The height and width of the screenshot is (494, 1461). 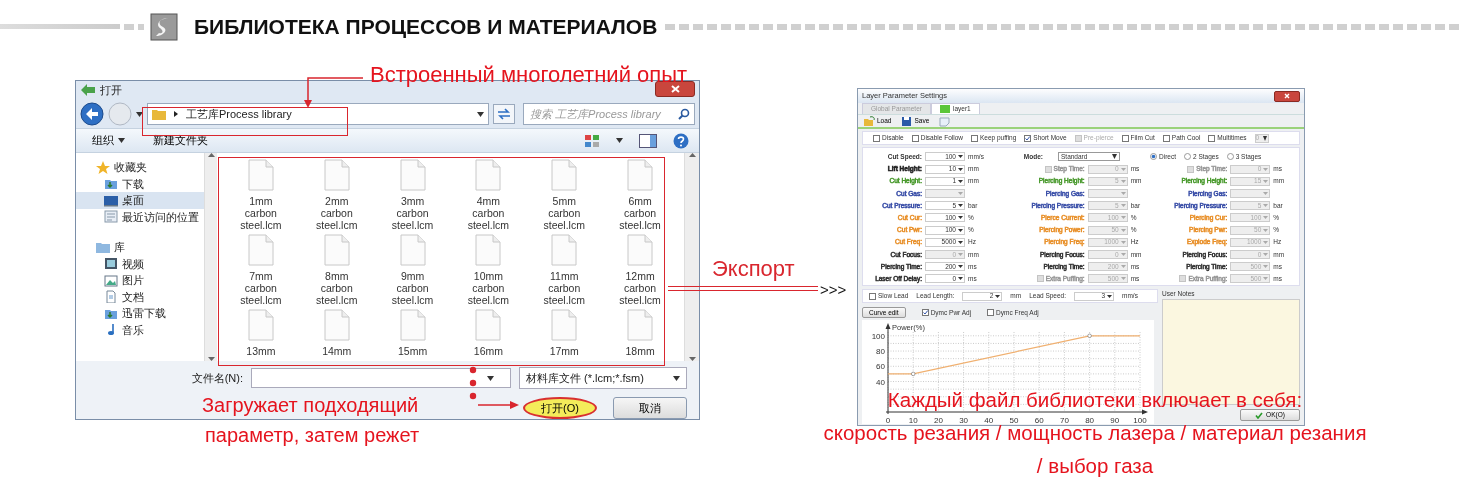 I want to click on annotation-text: скорость резания / мощность лазера / материал резания, so click(x=1095, y=432).